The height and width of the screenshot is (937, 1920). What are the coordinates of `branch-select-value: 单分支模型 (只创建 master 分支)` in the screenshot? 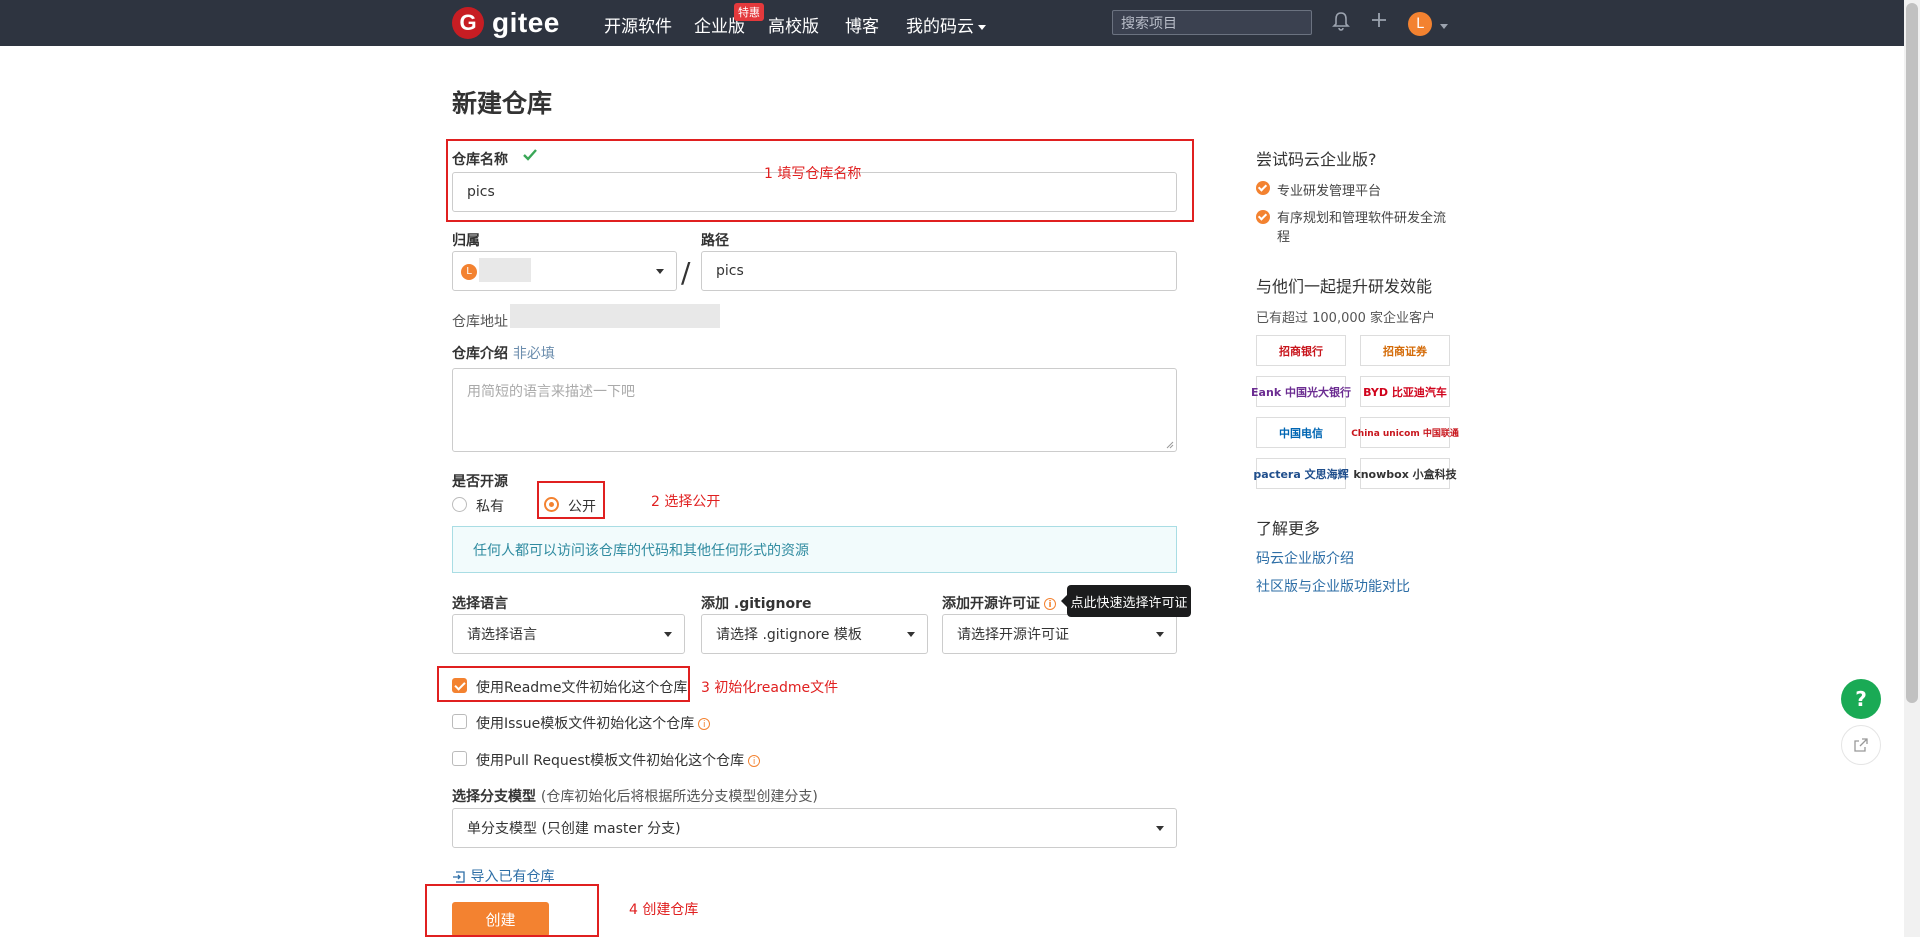 It's located at (574, 829).